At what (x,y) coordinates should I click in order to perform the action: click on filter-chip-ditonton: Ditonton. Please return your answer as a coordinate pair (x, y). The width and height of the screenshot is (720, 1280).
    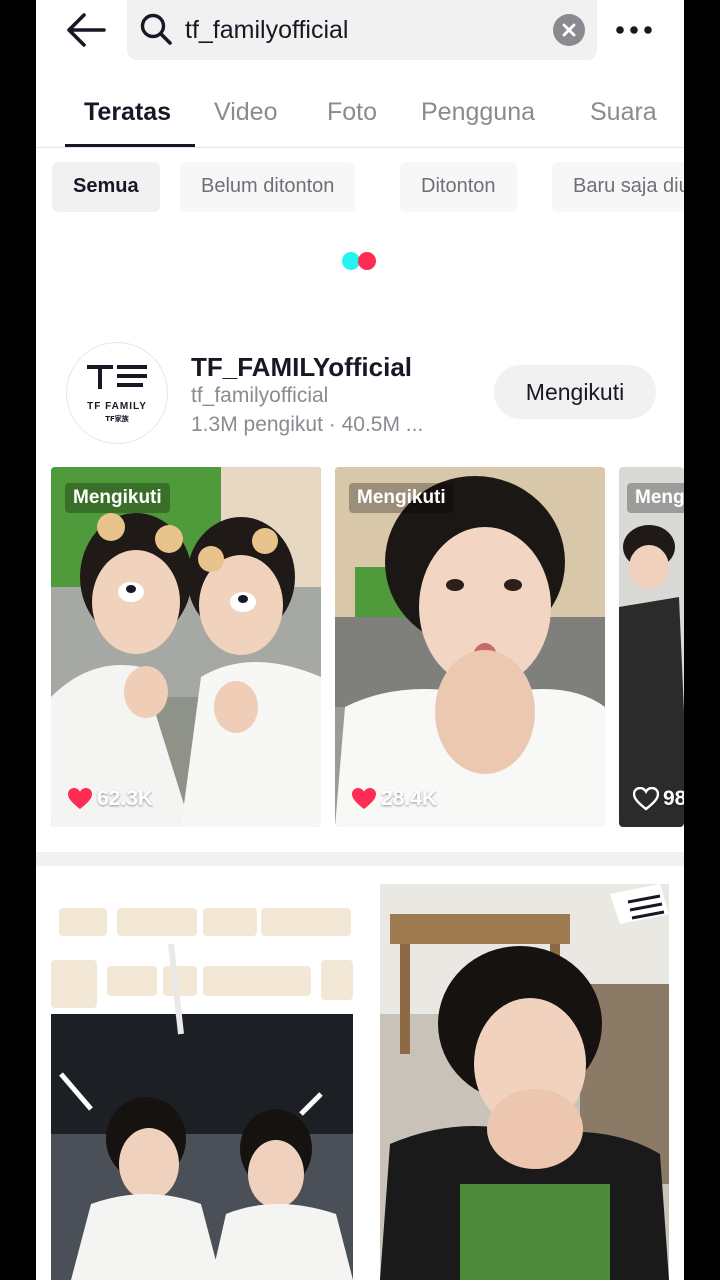
    Looking at the image, I should click on (458, 187).